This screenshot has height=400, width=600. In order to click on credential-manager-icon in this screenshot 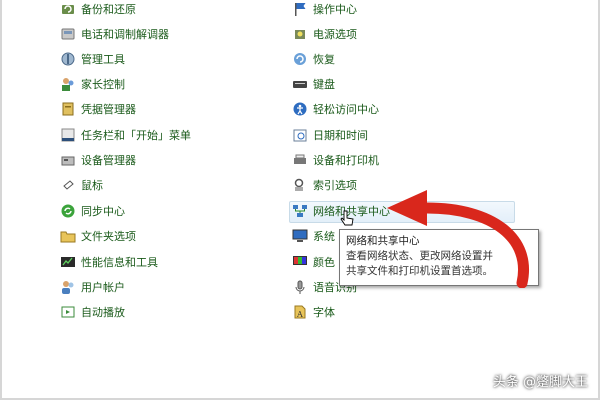, I will do `click(68, 109)`.